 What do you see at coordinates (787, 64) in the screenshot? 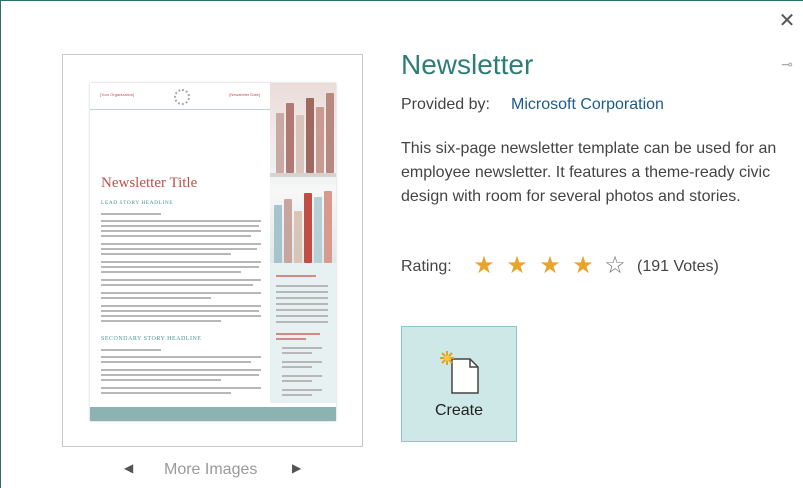
I see `pin-icon: ⊸` at bounding box center [787, 64].